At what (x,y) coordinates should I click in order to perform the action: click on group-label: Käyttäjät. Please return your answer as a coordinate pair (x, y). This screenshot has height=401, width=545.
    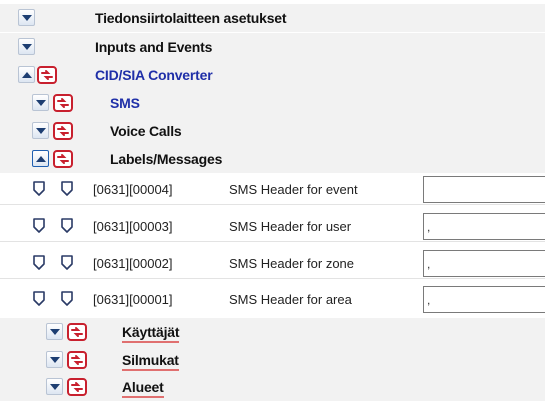
    Looking at the image, I should click on (151, 333).